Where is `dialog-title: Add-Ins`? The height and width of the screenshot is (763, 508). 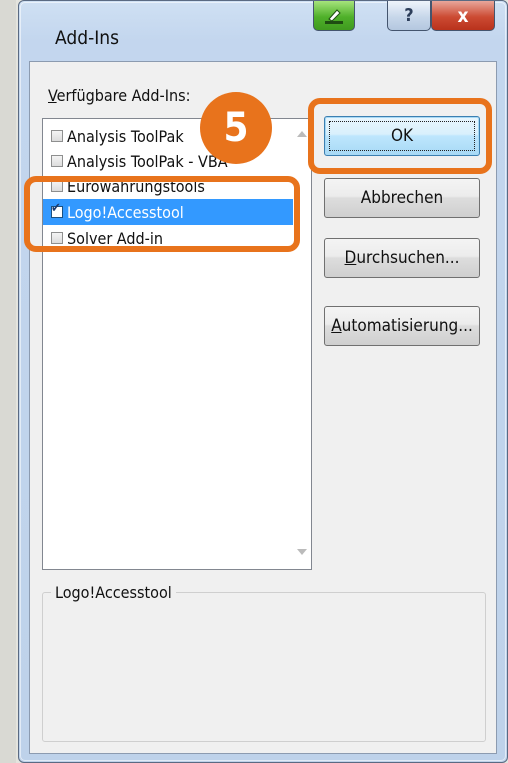 dialog-title: Add-Ins is located at coordinates (87, 38).